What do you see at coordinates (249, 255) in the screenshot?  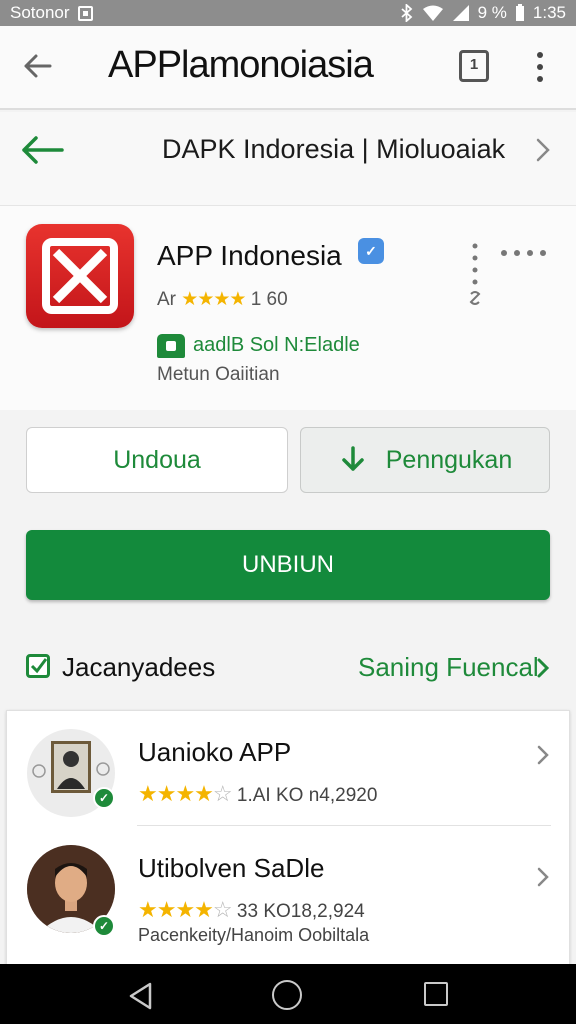 I see `app-name: APP Indonesia` at bounding box center [249, 255].